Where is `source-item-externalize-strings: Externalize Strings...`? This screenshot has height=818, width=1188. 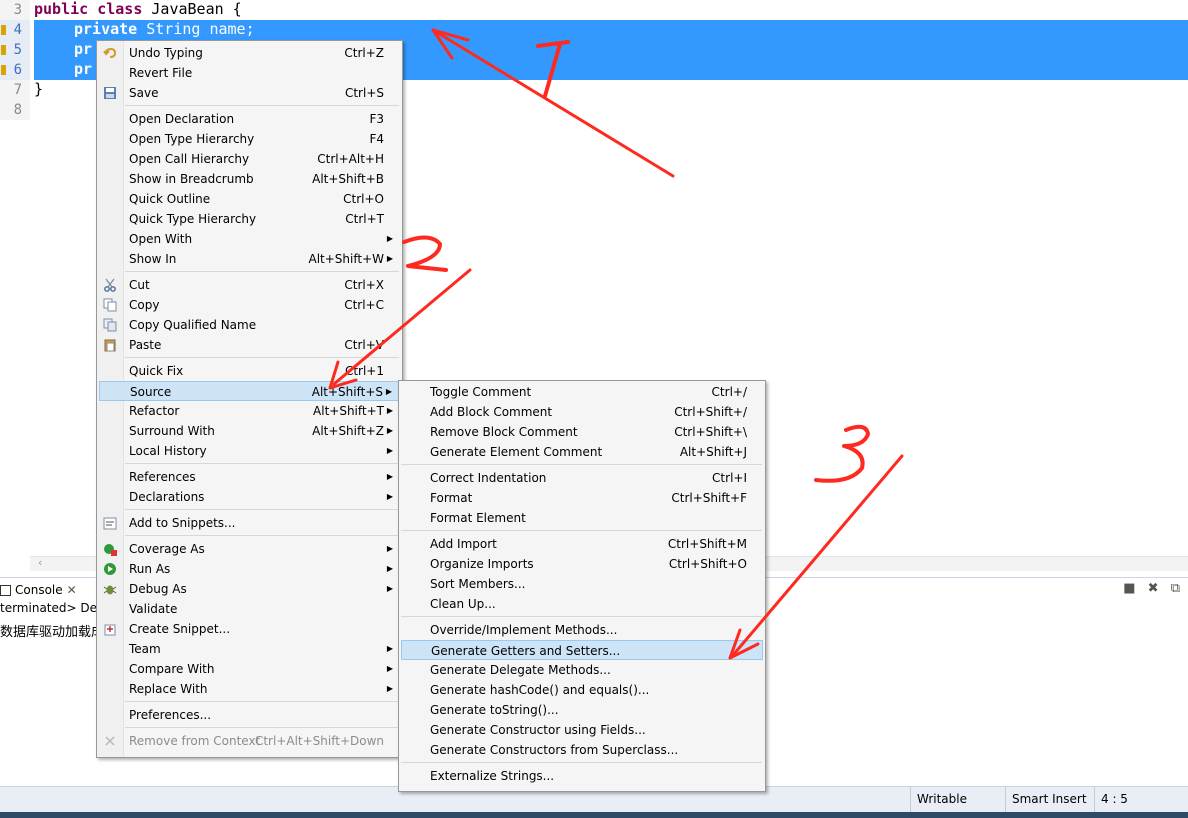 source-item-externalize-strings: Externalize Strings... is located at coordinates (582, 776).